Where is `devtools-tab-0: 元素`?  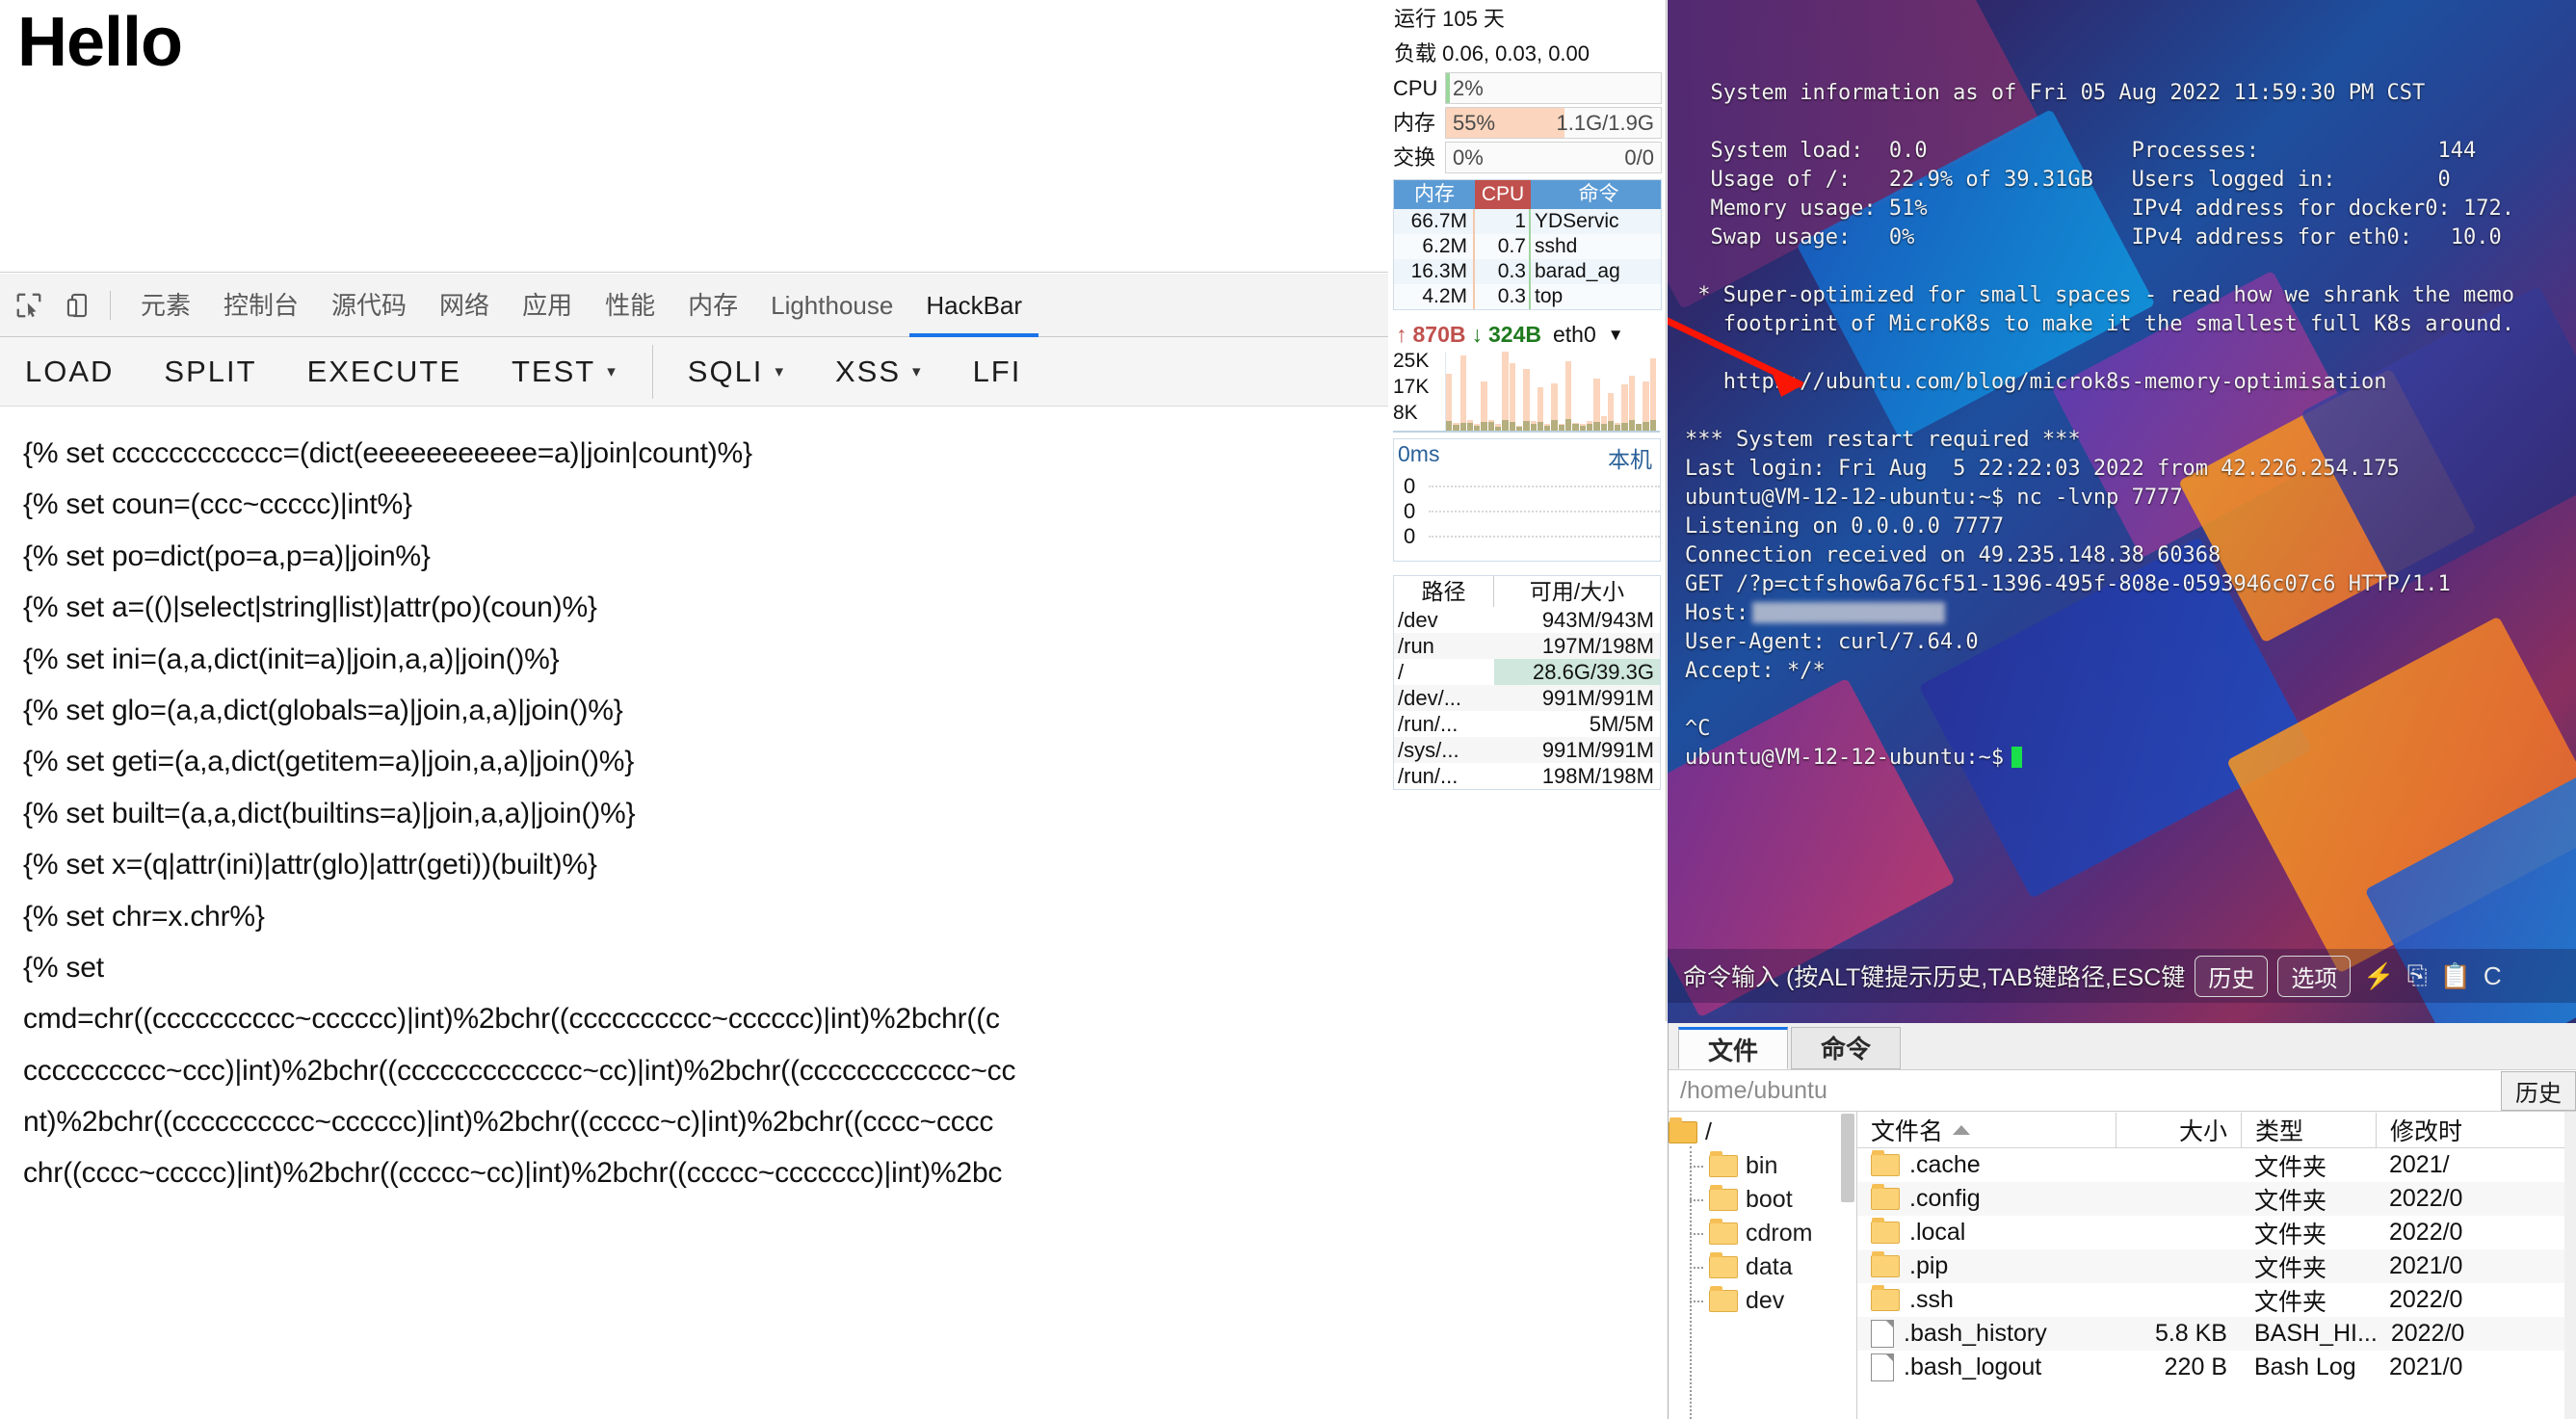
devtools-tab-0: 元素 is located at coordinates (166, 305).